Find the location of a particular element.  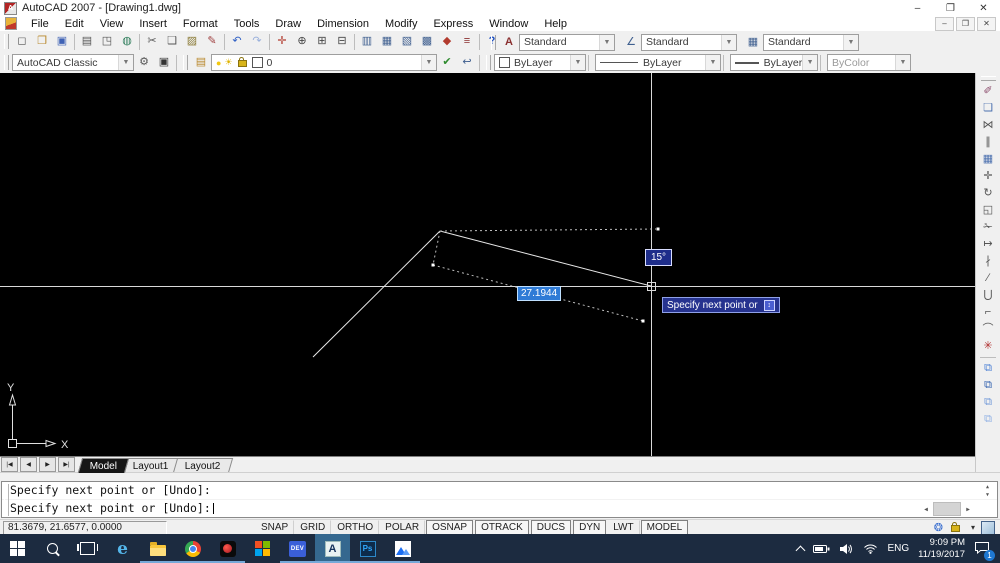

color-control-combo: ByLayer ▼ is located at coordinates (540, 62).